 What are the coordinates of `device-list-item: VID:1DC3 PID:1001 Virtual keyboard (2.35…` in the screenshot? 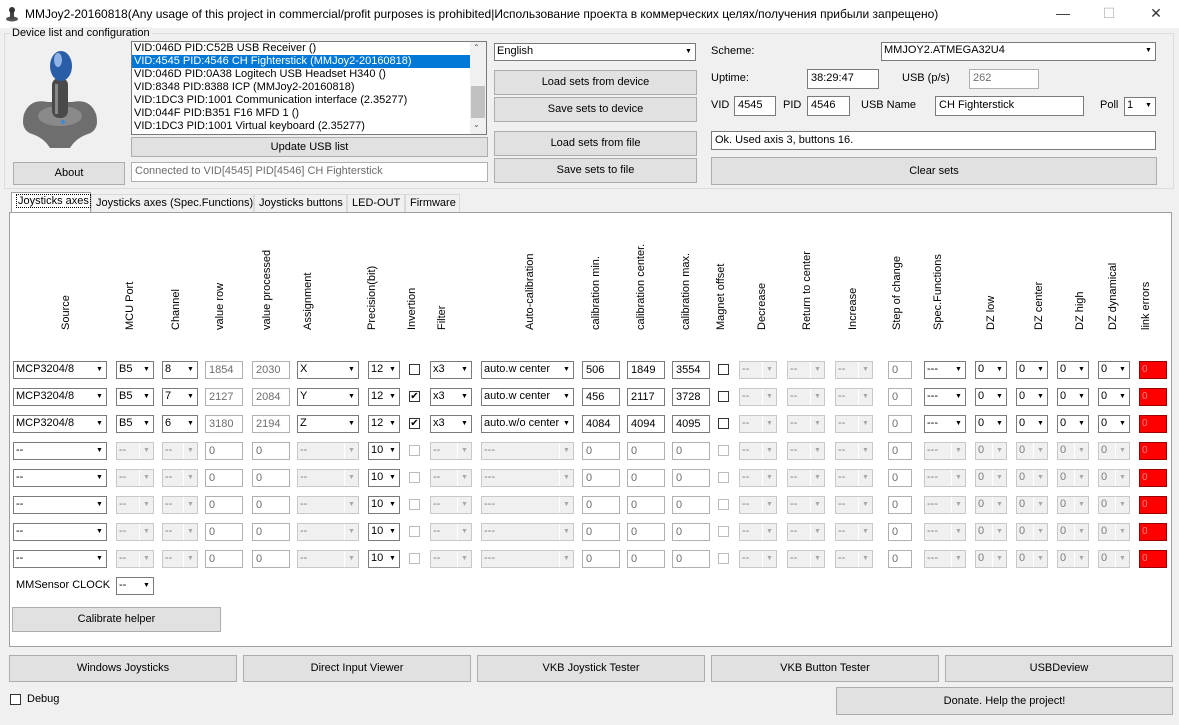 It's located at (309, 126).